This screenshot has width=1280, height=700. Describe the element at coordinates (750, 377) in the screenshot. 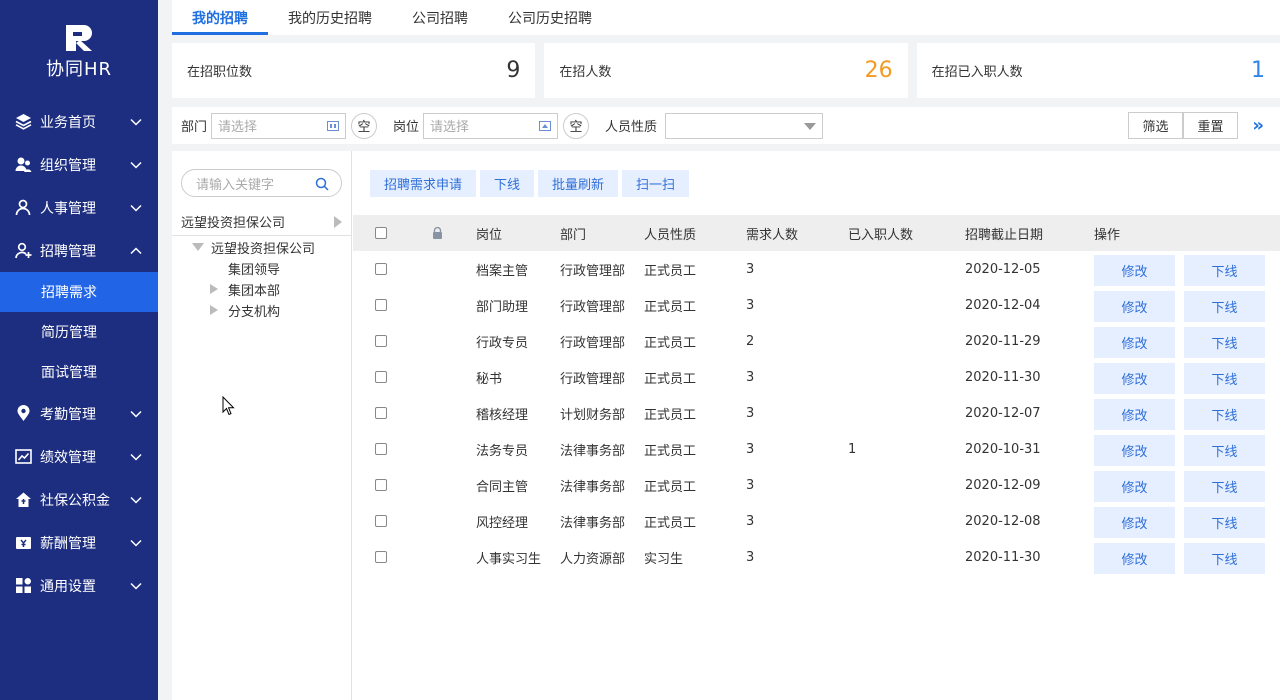

I see `cell-demand: 3` at that location.